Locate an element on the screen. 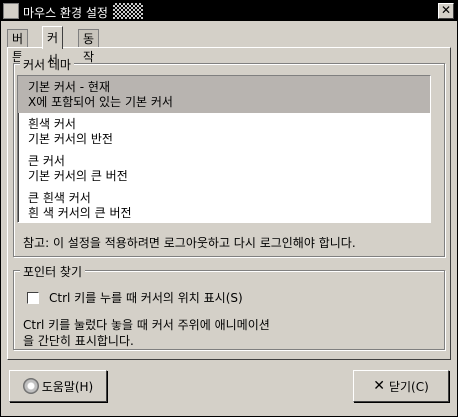 This screenshot has height=417, width=458. window-title: 마우스 환경 설정 is located at coordinates (65, 13).